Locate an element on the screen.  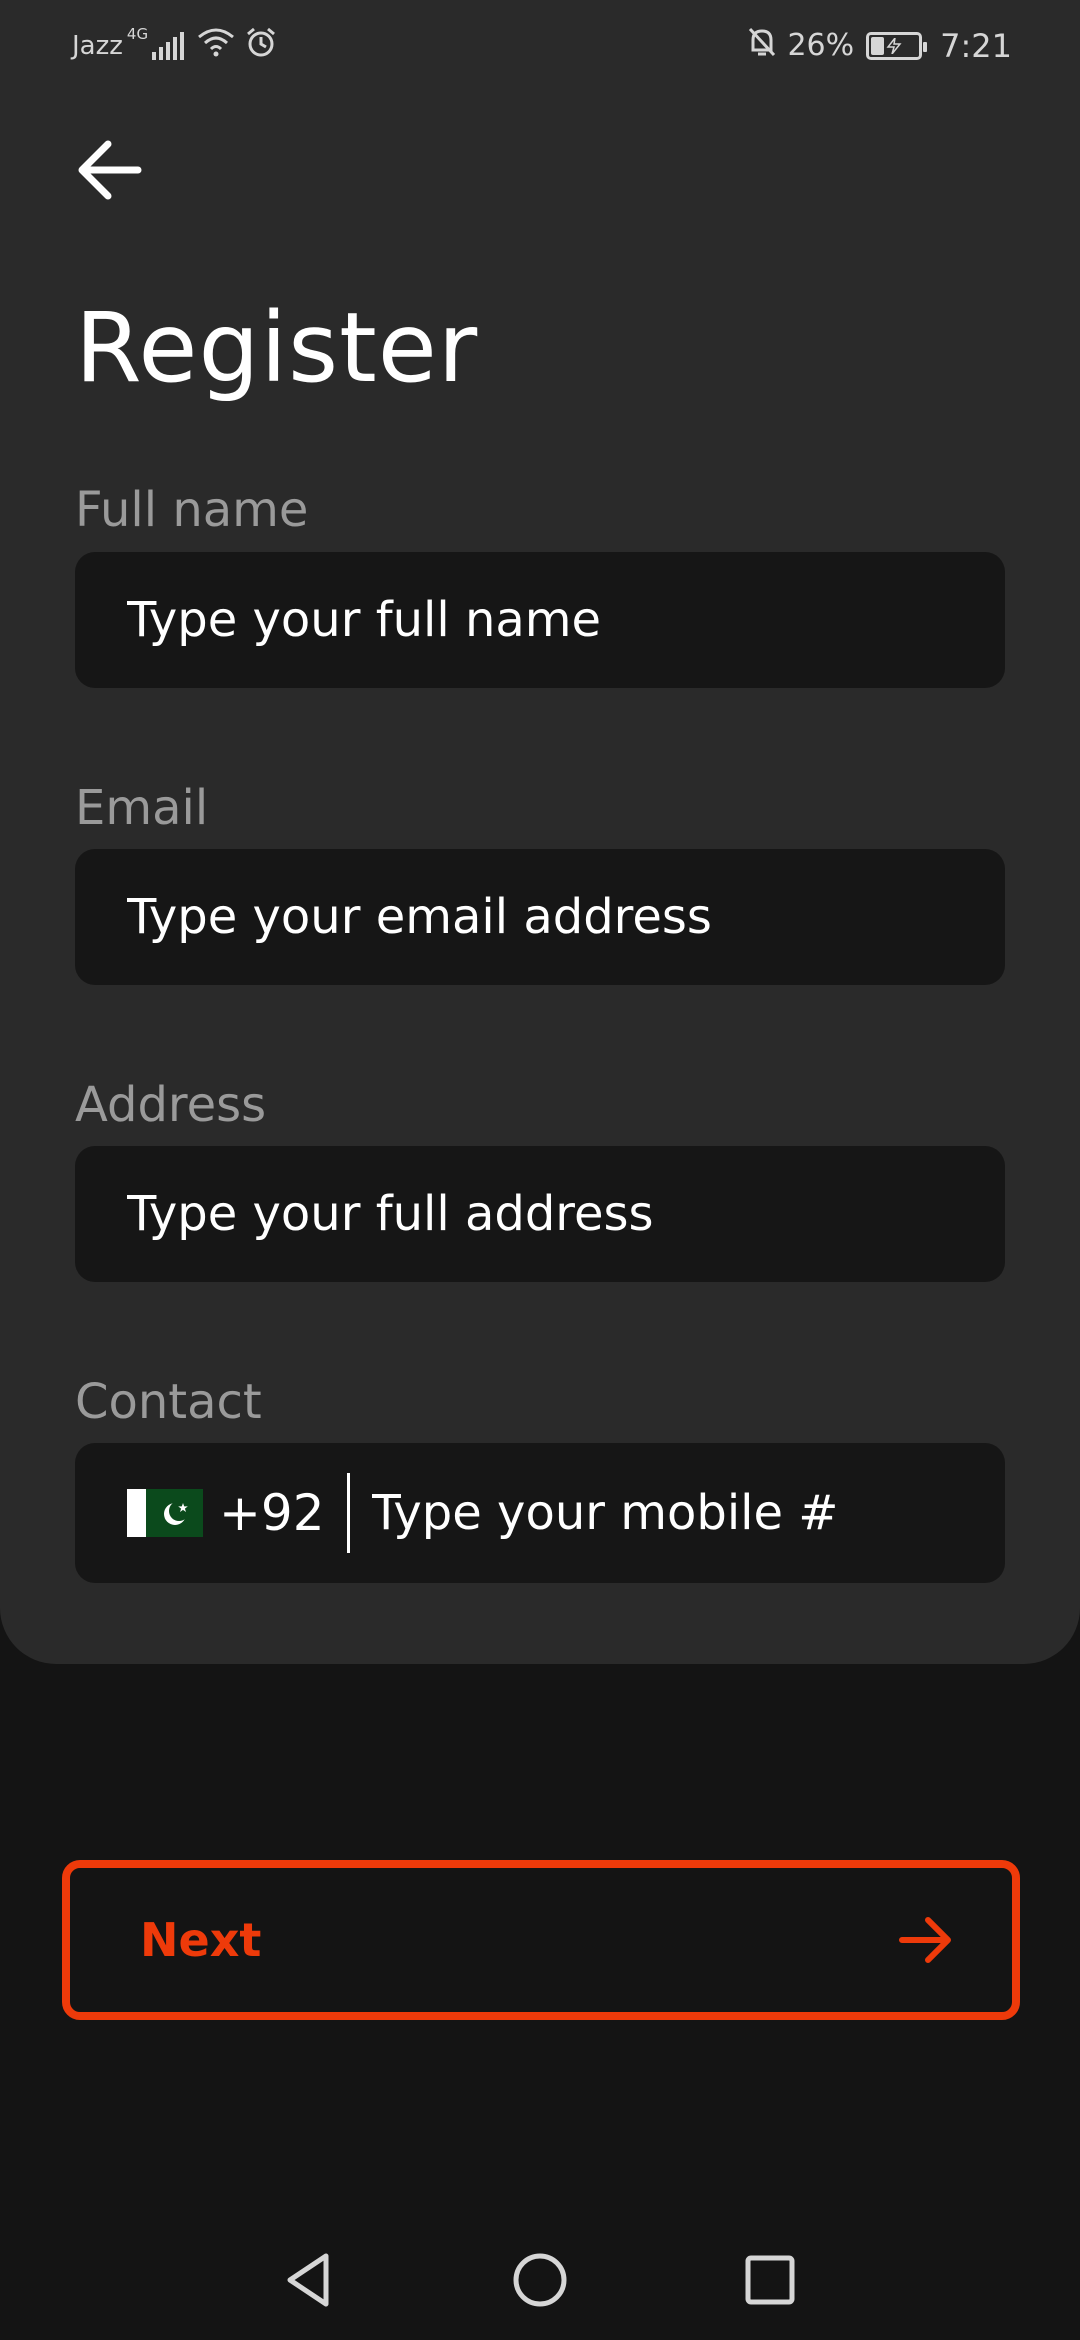
country-code: +92 is located at coordinates (272, 1513).